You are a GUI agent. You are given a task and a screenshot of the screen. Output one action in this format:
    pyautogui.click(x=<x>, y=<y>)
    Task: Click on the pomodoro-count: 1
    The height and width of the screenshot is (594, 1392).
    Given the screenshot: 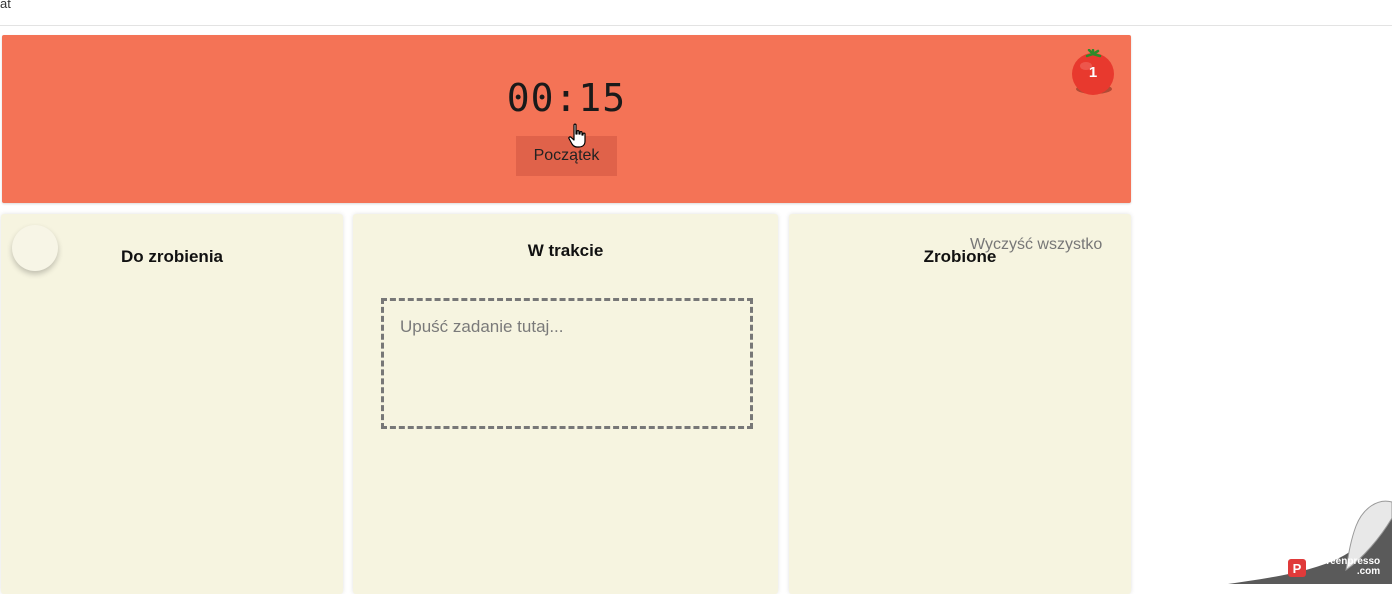 What is the action you would take?
    pyautogui.click(x=1093, y=72)
    